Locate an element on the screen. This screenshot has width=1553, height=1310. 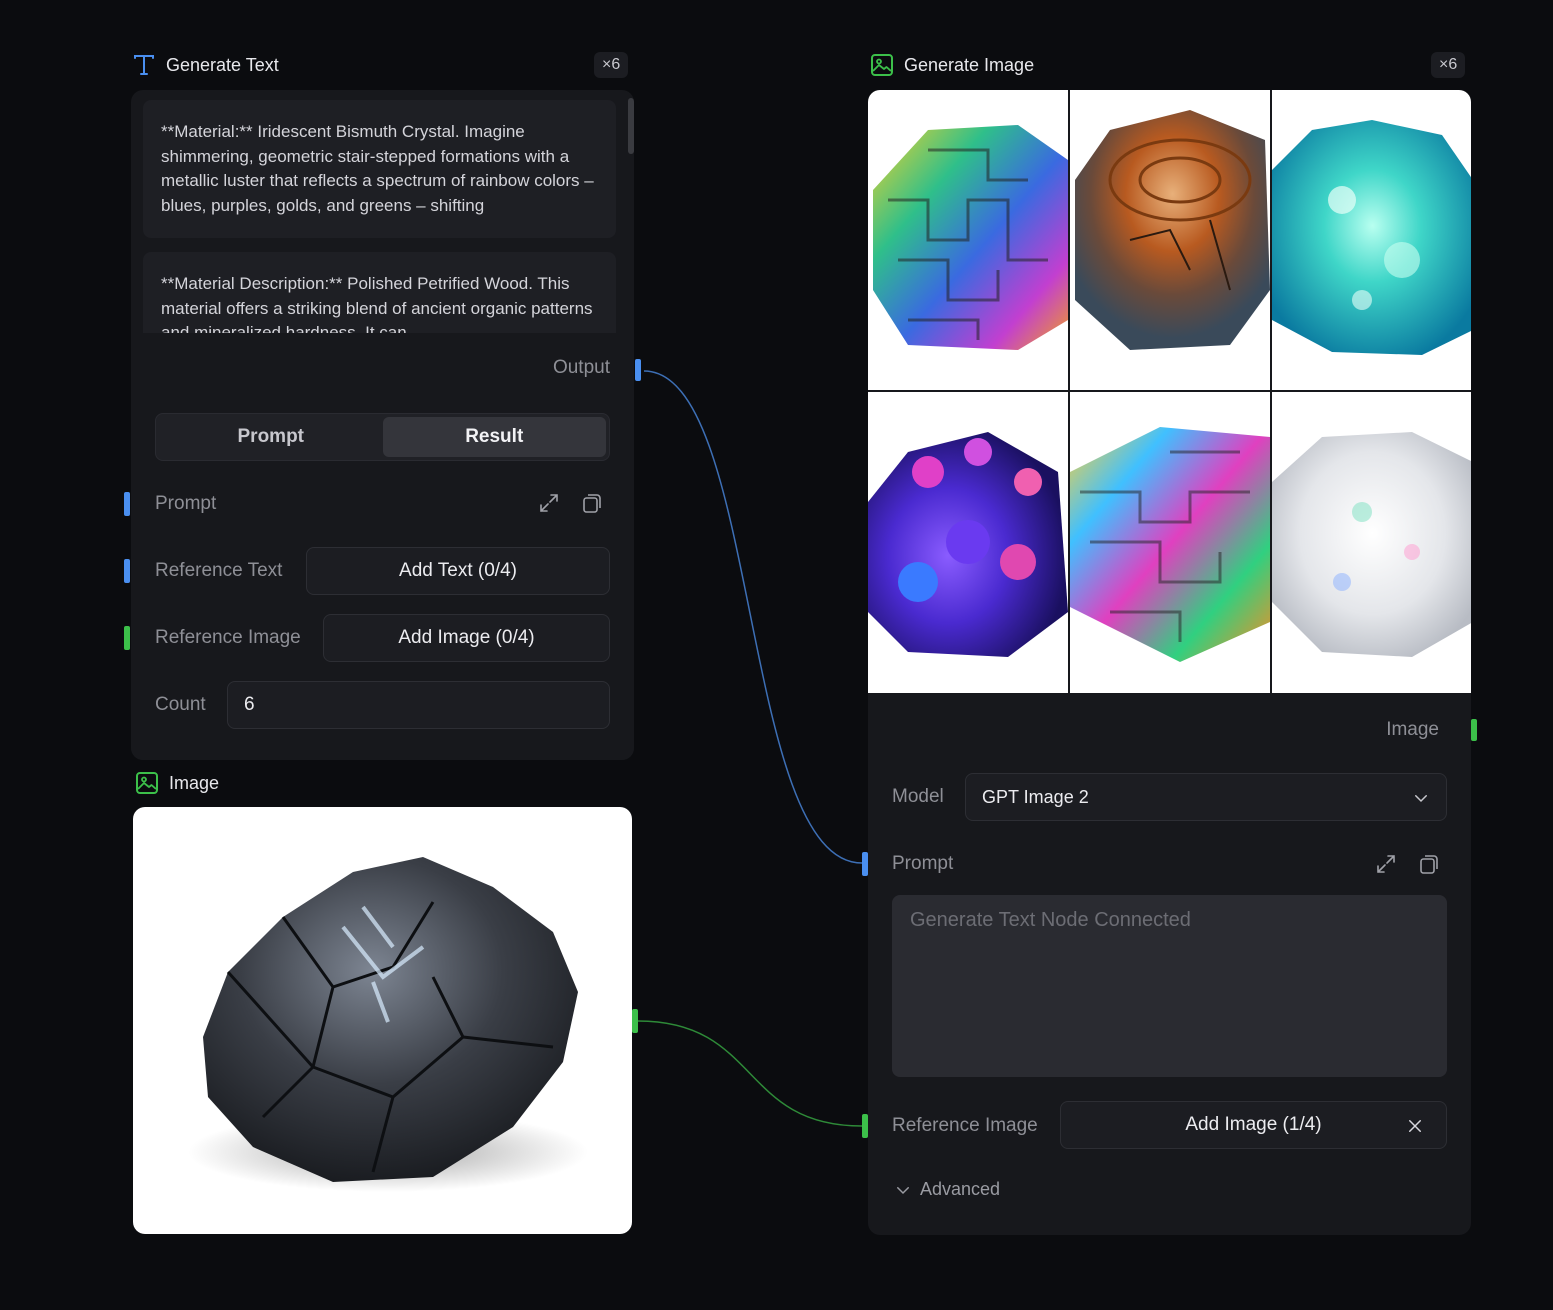
source-image is located at coordinates (382, 1020).